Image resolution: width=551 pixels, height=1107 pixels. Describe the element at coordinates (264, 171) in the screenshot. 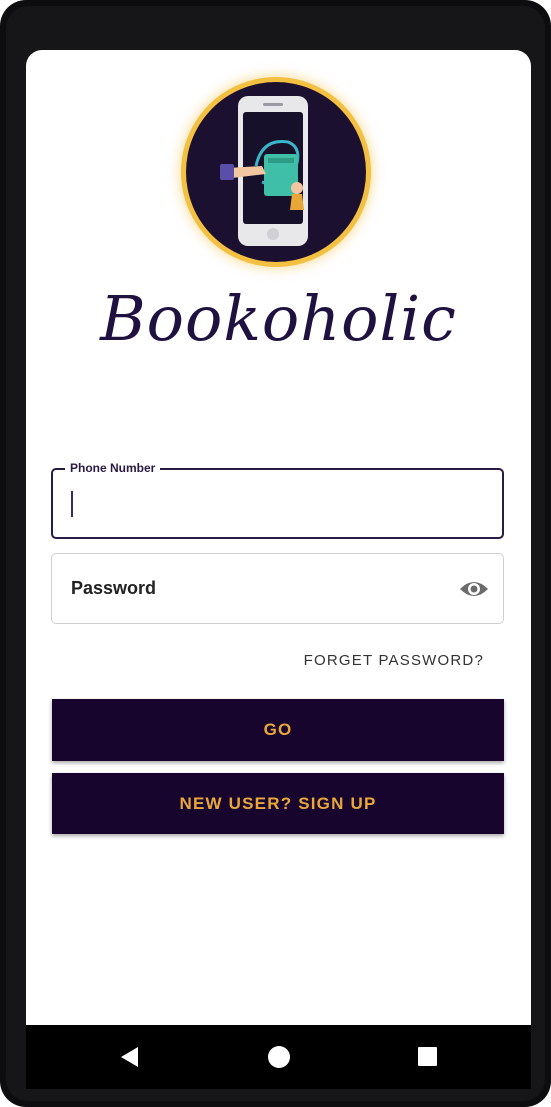

I see `phone-book-illustration-icon` at that location.